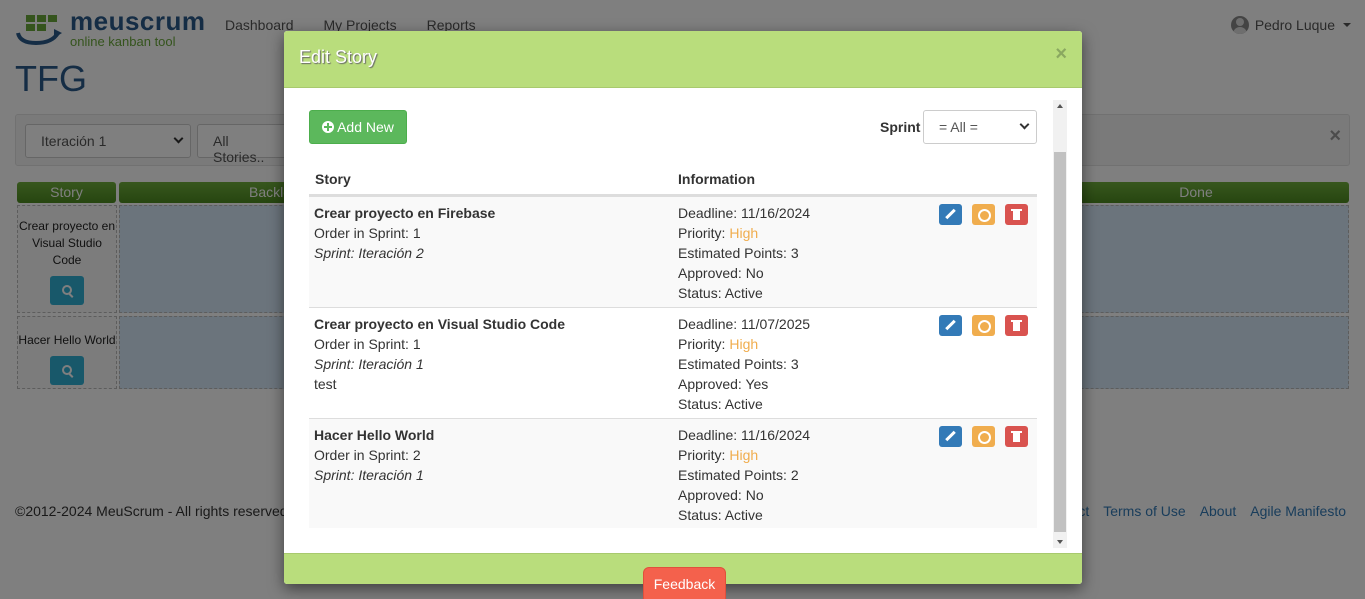 This screenshot has height=599, width=1365. Describe the element at coordinates (365, 127) in the screenshot. I see `add-new-label: Add New` at that location.